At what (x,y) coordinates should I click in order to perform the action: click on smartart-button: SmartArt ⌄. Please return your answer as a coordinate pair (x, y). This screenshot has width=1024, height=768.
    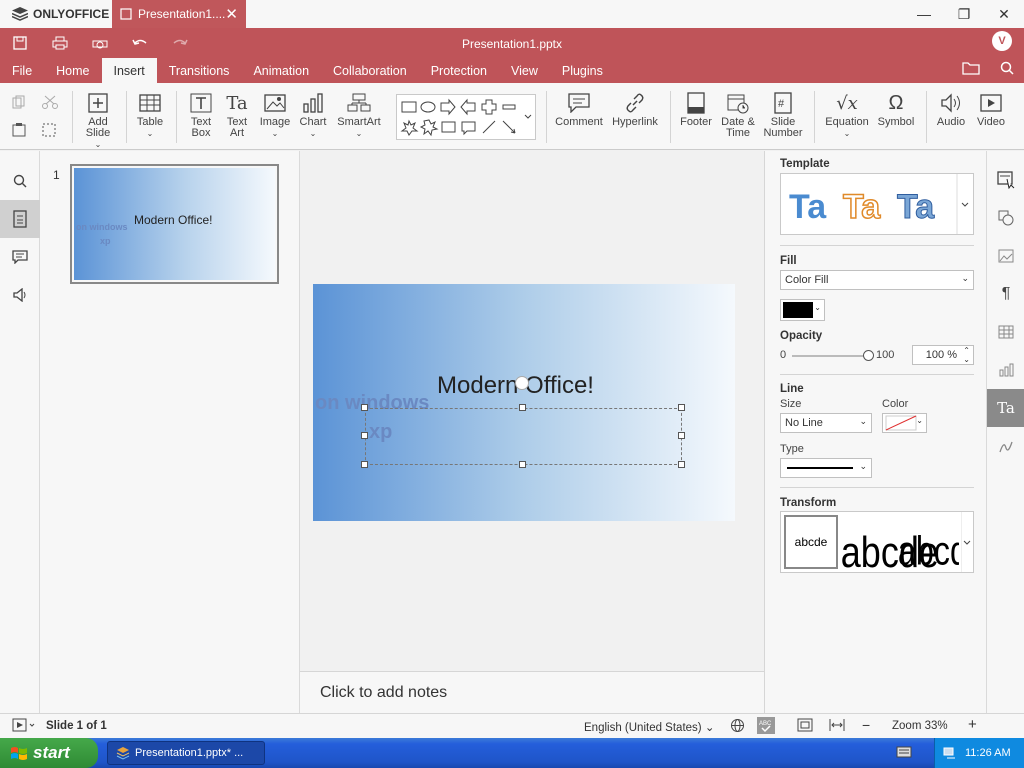
    Looking at the image, I should click on (359, 115).